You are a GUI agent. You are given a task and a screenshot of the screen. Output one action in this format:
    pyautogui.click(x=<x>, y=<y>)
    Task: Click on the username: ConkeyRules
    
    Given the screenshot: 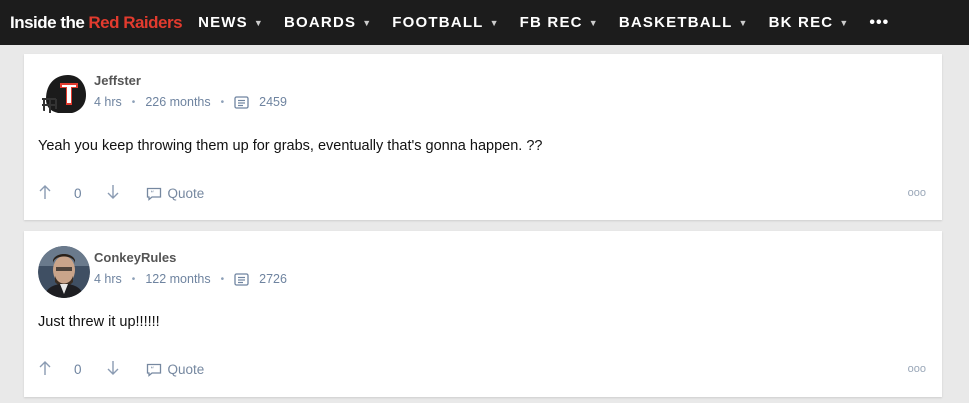 What is the action you would take?
    pyautogui.click(x=135, y=257)
    